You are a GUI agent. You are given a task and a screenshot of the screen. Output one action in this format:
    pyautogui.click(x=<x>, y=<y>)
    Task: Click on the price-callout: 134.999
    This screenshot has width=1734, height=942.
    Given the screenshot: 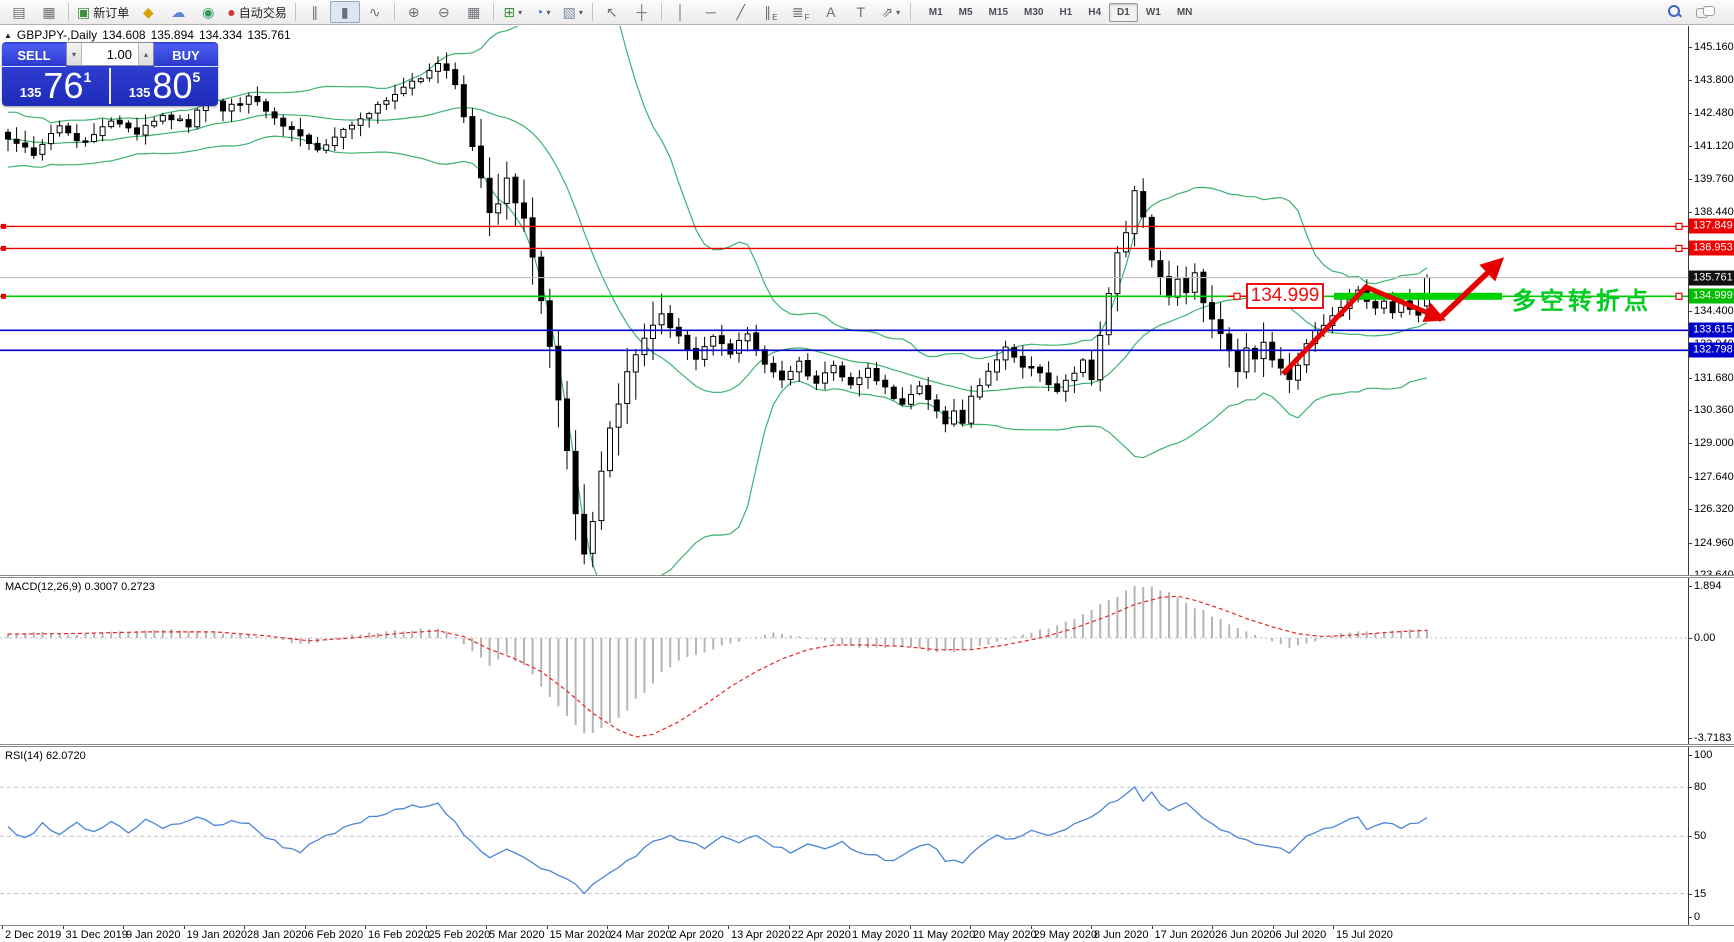 What is the action you would take?
    pyautogui.click(x=1285, y=296)
    